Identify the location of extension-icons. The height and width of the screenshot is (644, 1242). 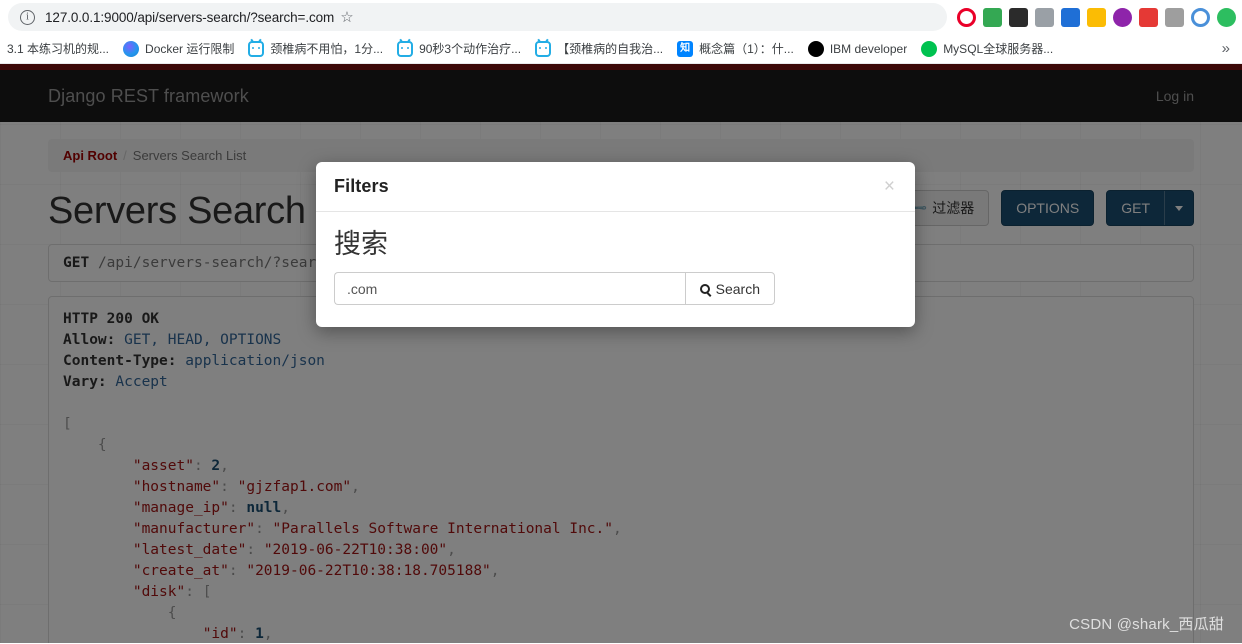
(1092, 17).